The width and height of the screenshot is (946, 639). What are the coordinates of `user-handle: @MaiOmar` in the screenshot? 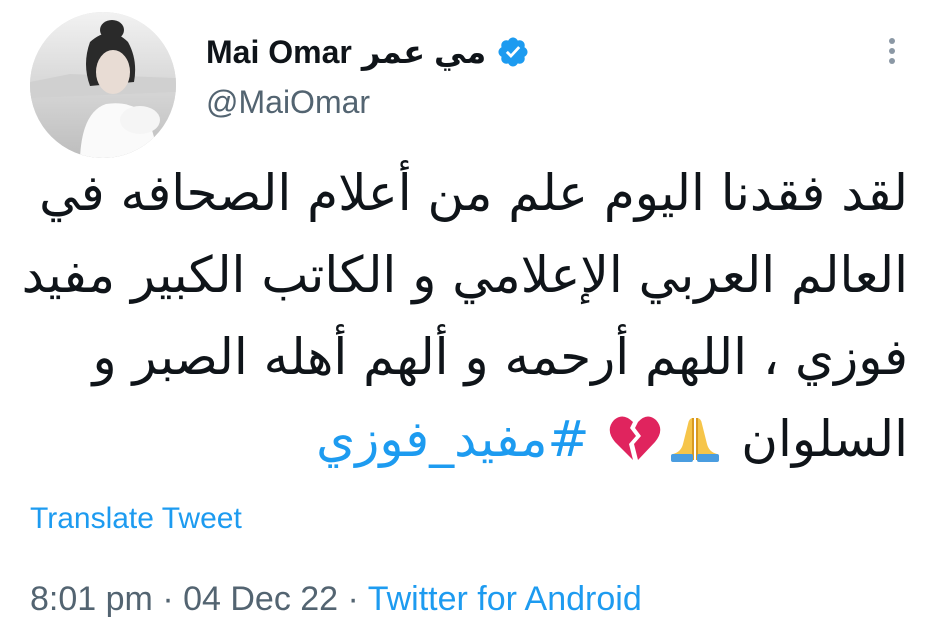 It's located at (288, 102).